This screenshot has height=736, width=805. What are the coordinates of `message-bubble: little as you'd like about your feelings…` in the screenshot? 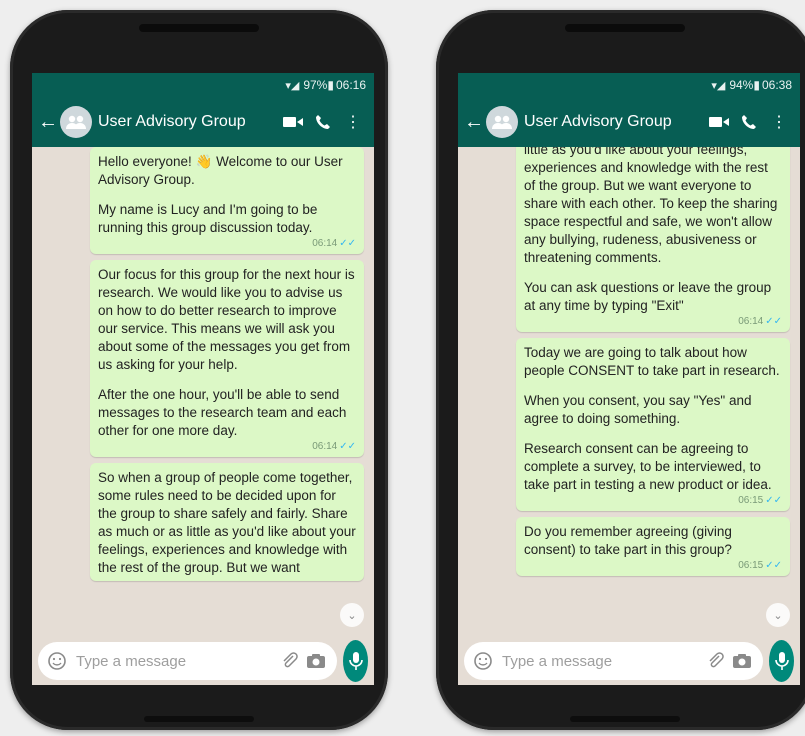 It's located at (653, 239).